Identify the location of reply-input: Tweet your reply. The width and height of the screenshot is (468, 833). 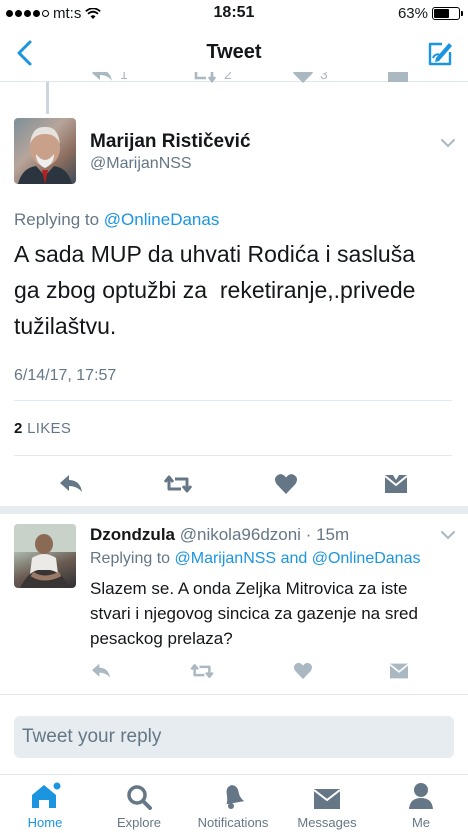
(234, 737).